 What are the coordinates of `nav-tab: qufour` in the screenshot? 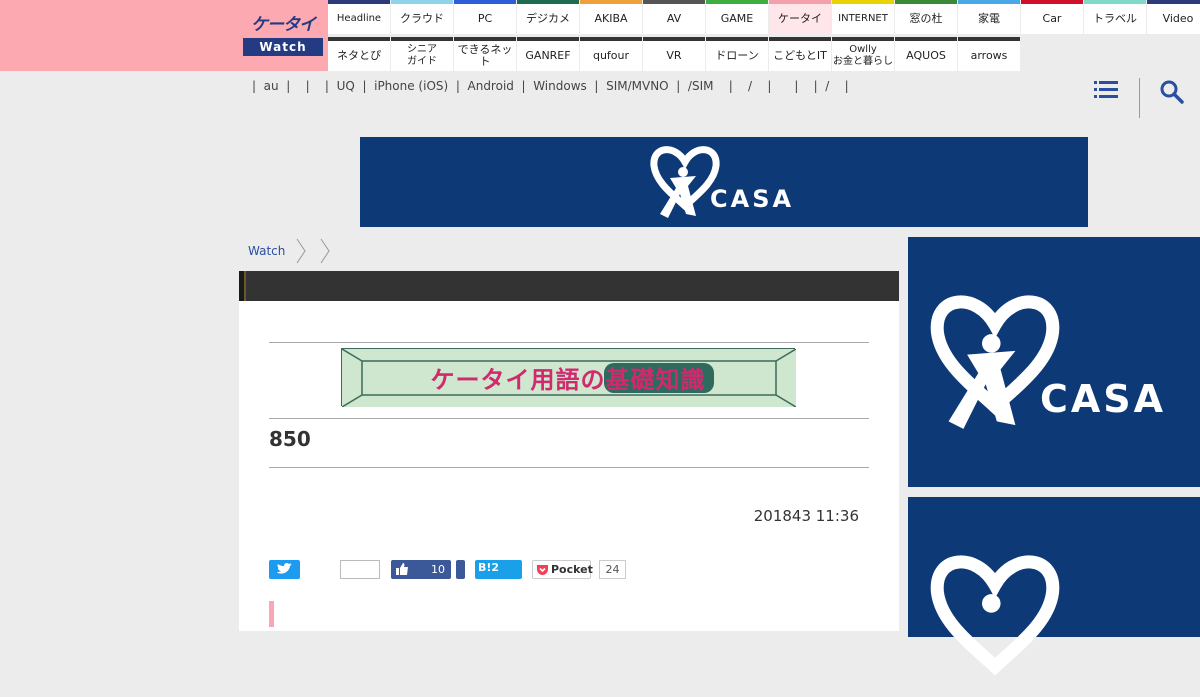 It's located at (611, 54).